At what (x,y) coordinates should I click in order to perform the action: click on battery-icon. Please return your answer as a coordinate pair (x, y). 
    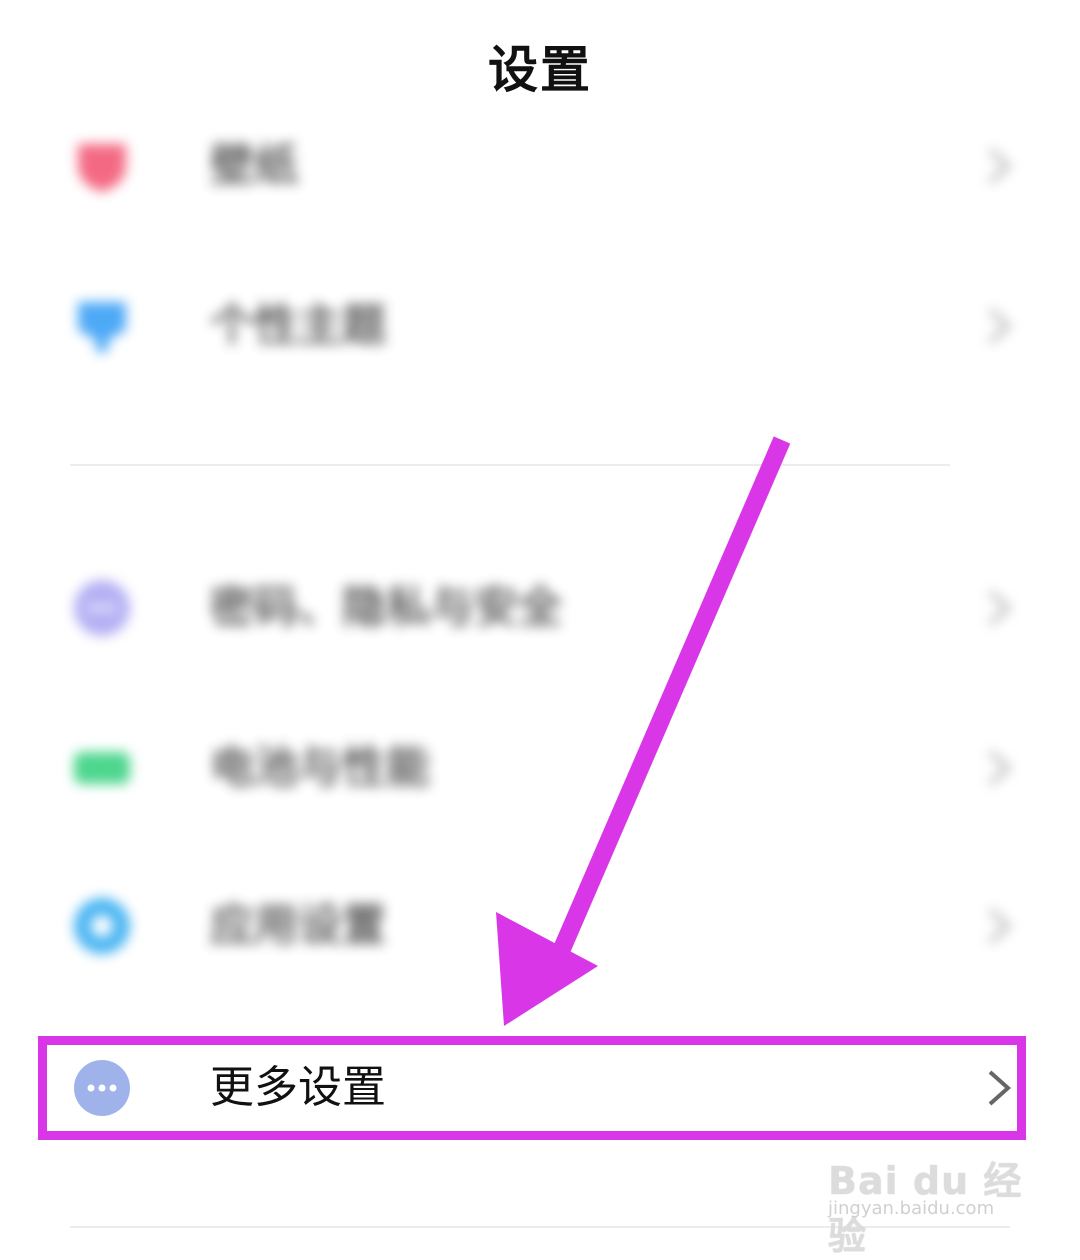
    Looking at the image, I should click on (102, 768).